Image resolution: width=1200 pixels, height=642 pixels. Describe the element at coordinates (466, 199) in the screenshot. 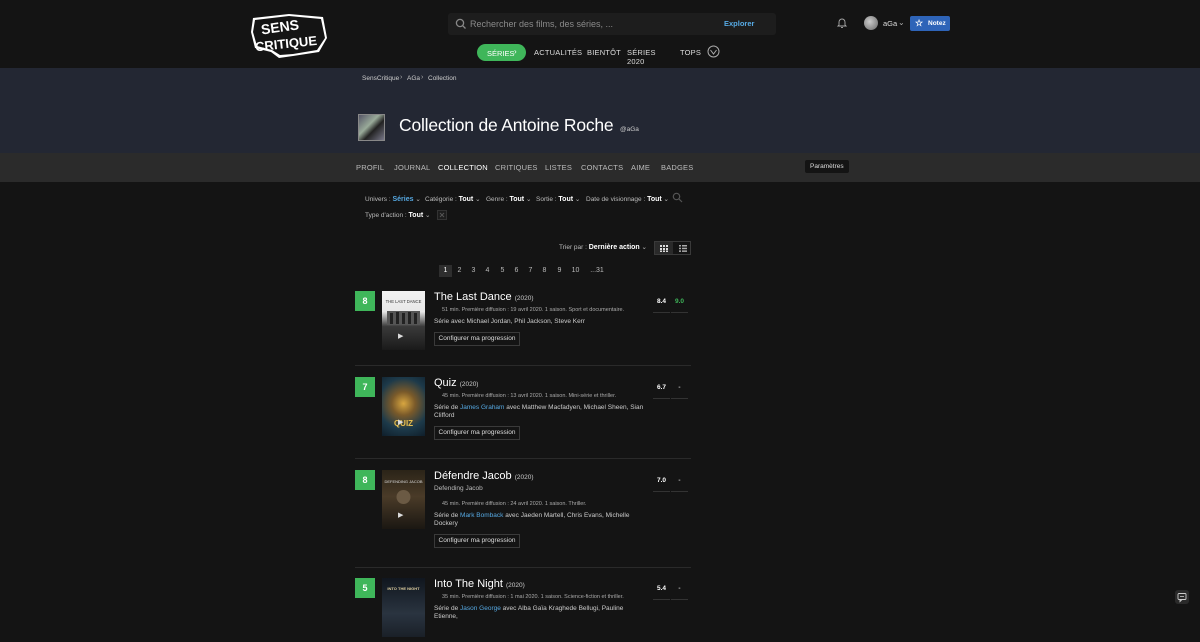

I see `filter-categorie-value: Tout` at that location.